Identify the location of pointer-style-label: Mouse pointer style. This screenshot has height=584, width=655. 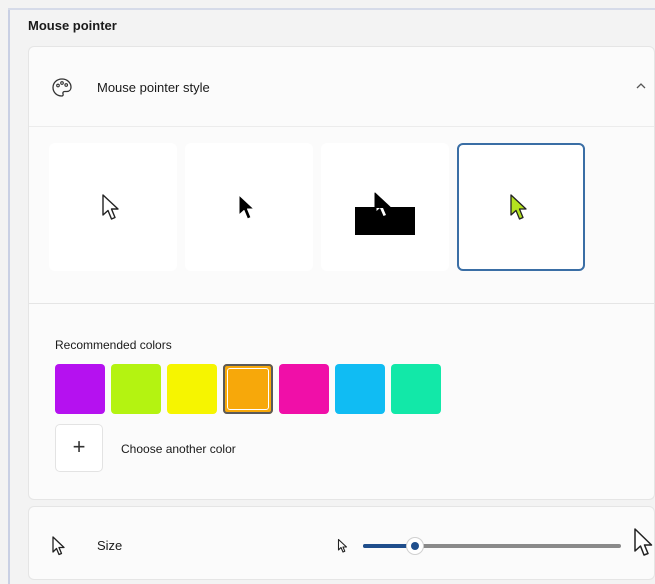
(153, 87).